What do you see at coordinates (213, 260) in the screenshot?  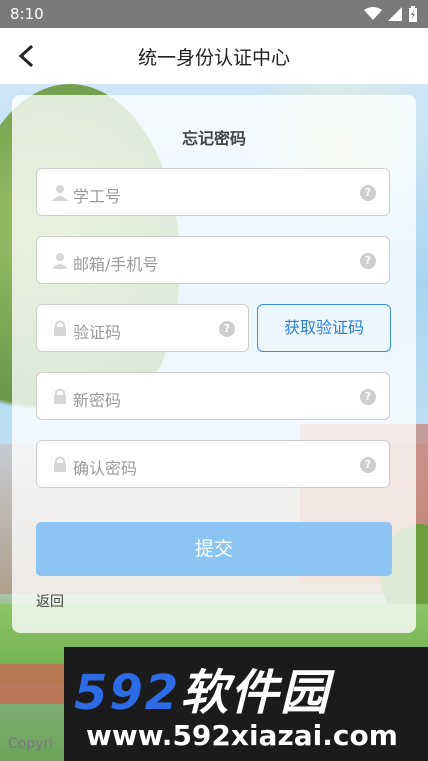 I see `email-phone-input: 邮箱/手机号 ?` at bounding box center [213, 260].